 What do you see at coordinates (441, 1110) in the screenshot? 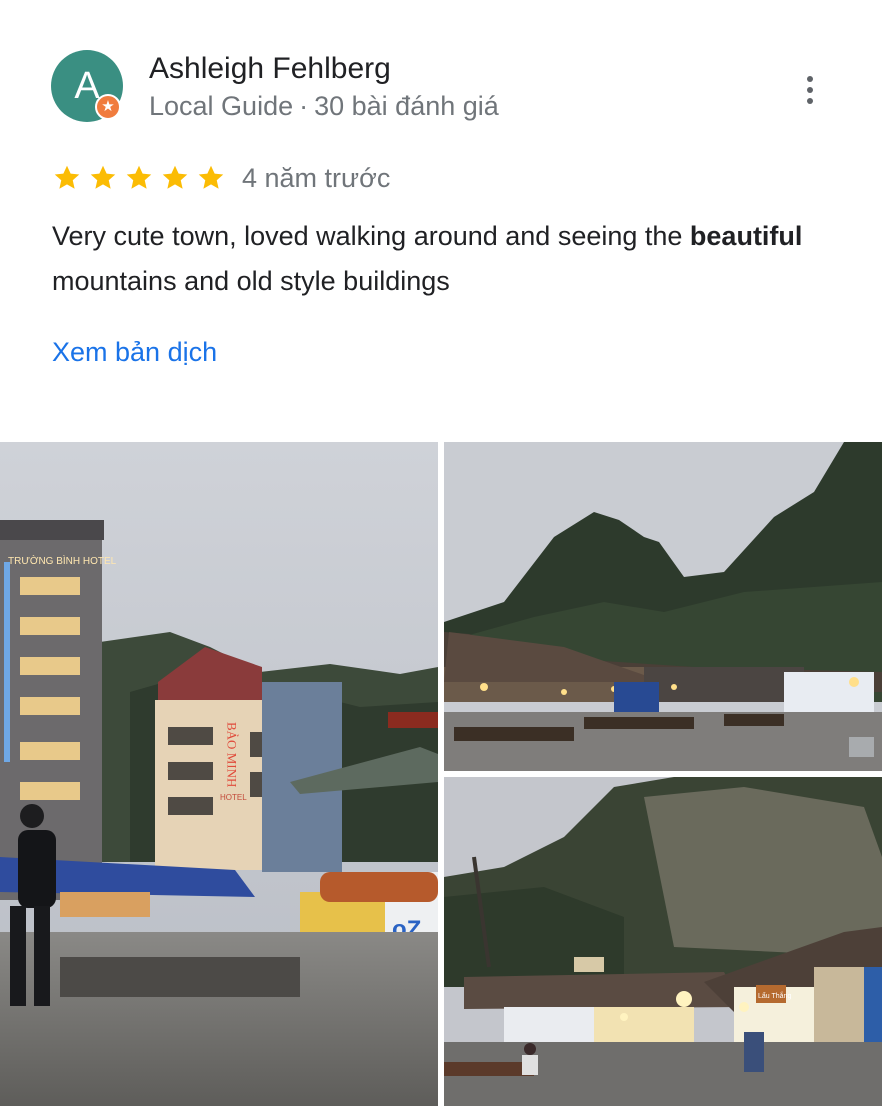
I see `card-bottom-divider` at bounding box center [441, 1110].